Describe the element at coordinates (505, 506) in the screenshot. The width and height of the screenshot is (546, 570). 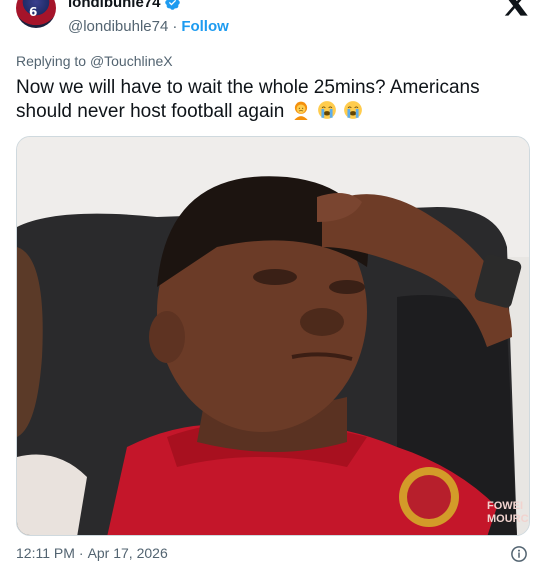
I see `shirt-sponsor-text-1: FOWEI` at that location.